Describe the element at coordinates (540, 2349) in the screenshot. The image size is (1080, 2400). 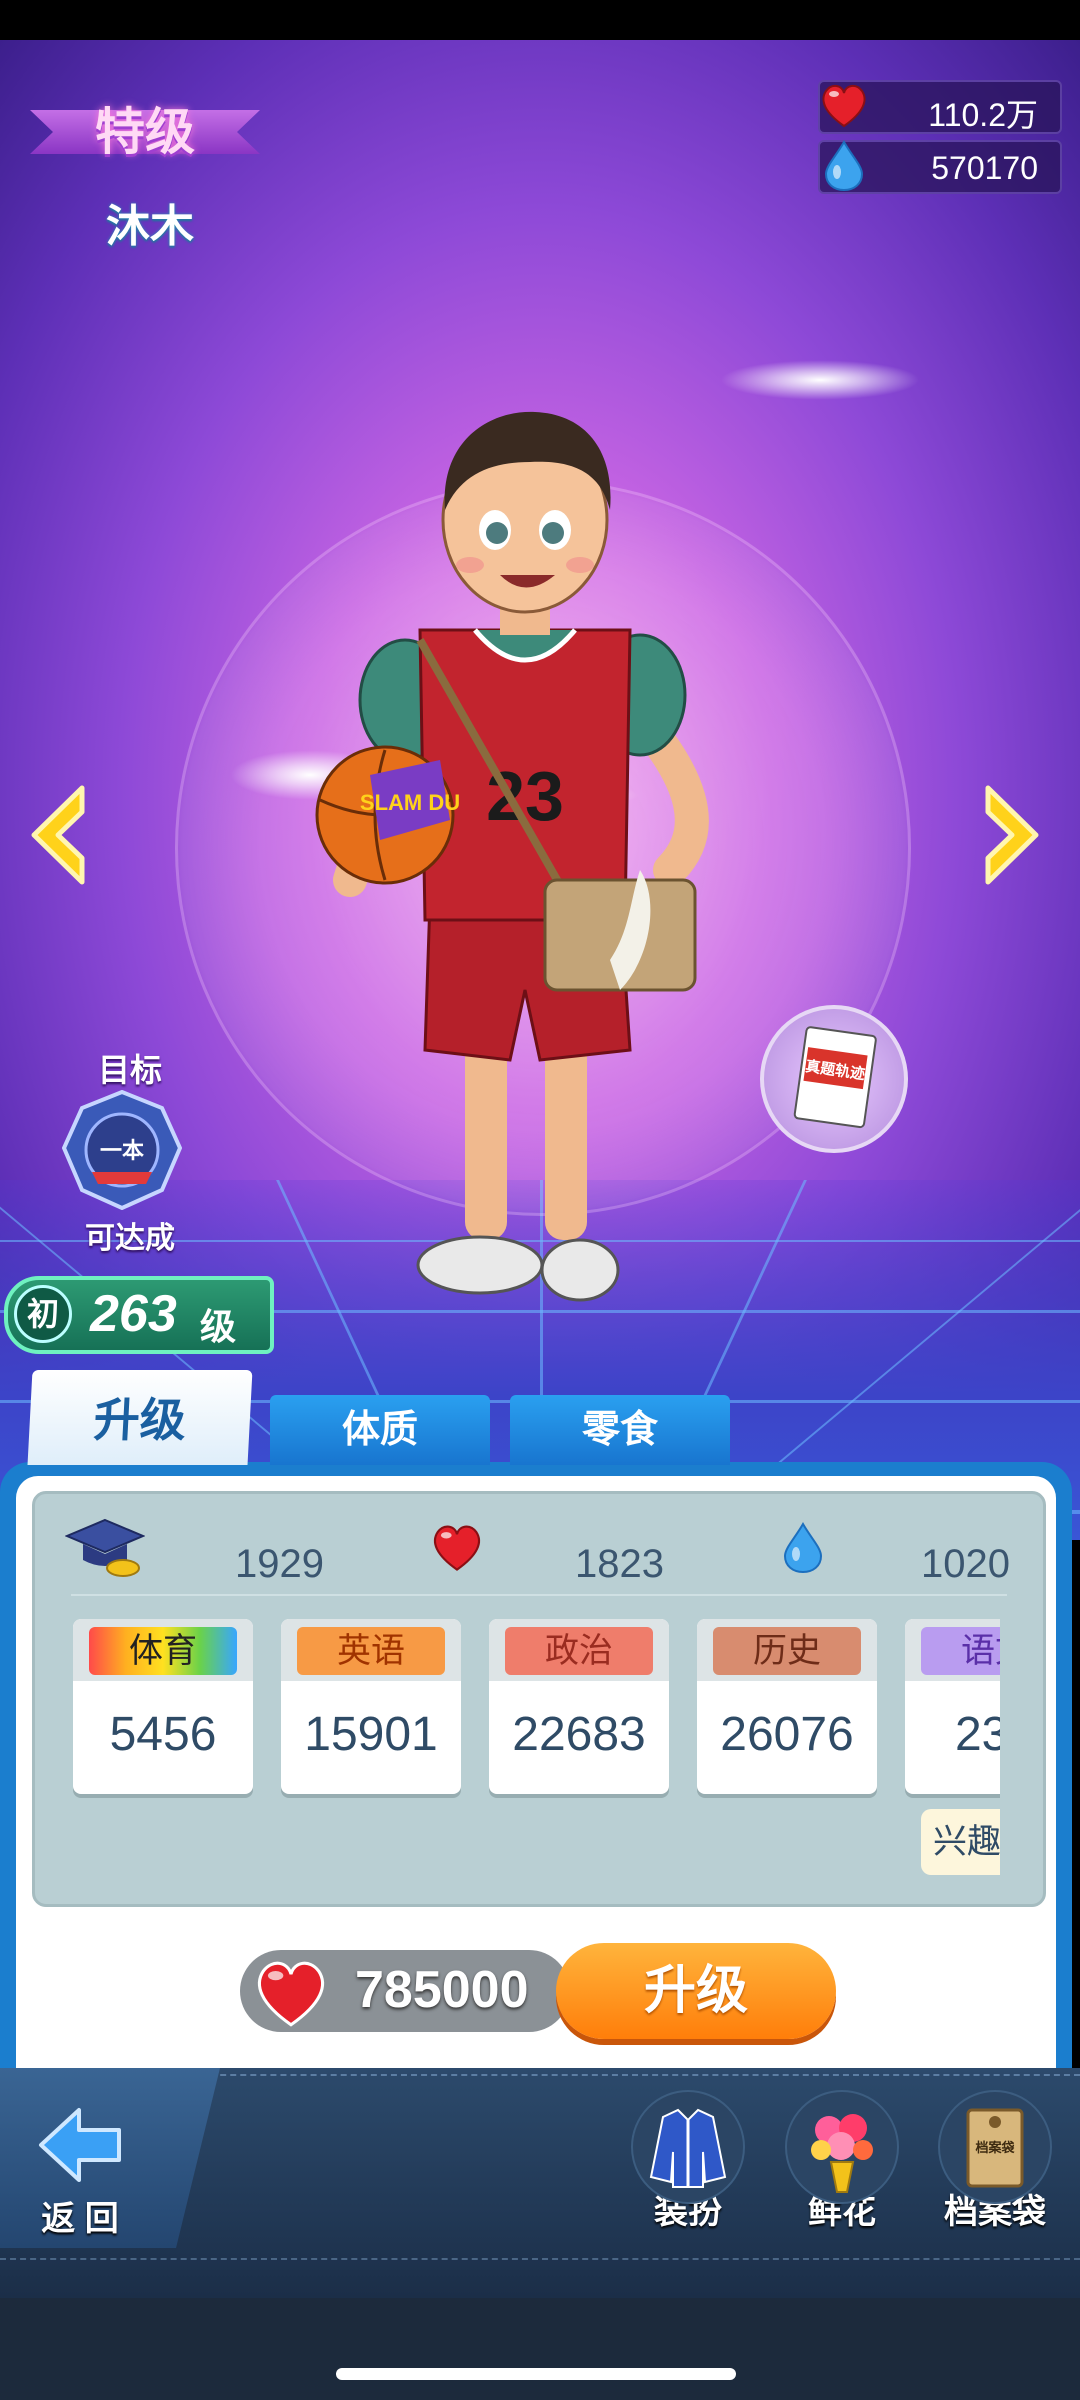
I see `lower-area` at that location.